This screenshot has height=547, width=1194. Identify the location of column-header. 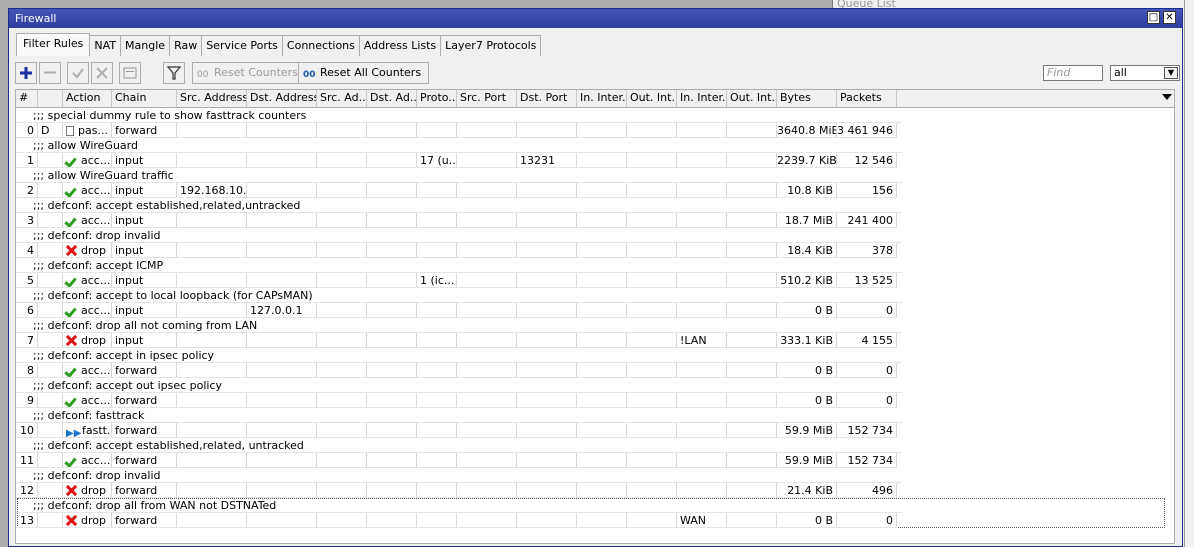
(50, 98).